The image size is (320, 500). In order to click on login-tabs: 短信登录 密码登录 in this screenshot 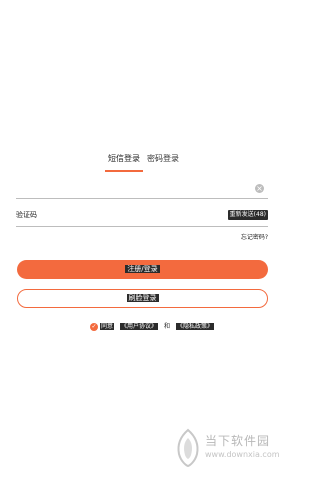, I will do `click(143, 164)`.